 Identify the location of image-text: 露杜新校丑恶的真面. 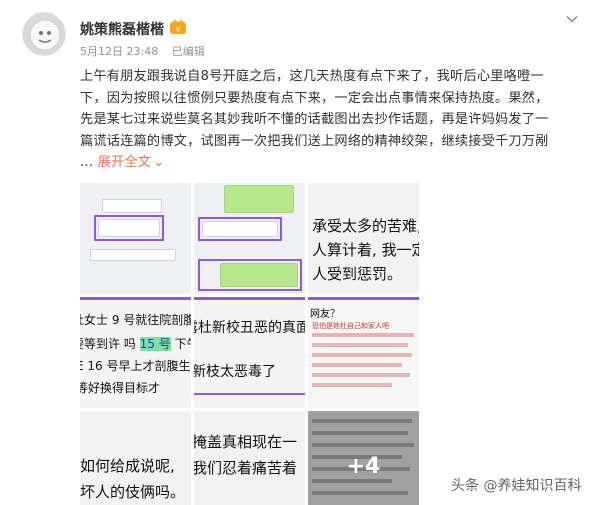
(249, 328).